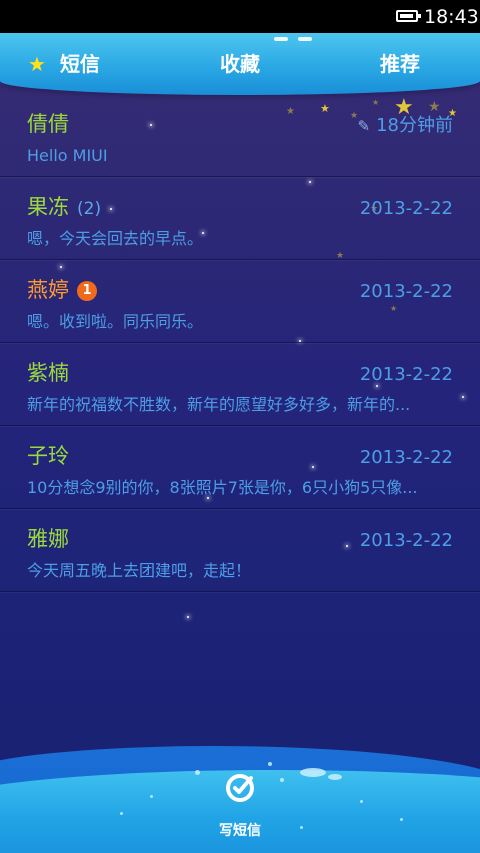  I want to click on contact-name: 燕婷, so click(48, 290).